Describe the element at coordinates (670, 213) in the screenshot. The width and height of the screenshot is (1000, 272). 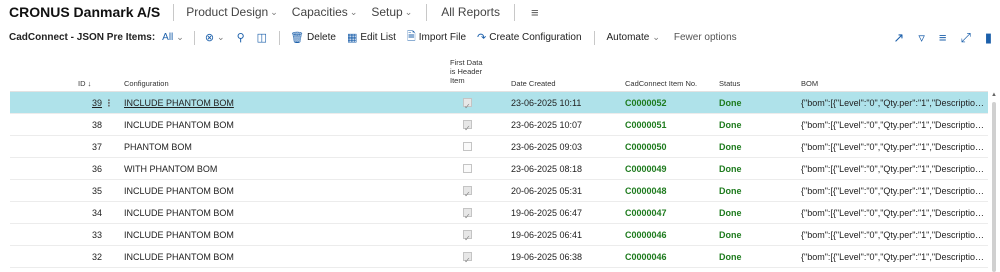
I see `cell-item-no: C0000047` at that location.